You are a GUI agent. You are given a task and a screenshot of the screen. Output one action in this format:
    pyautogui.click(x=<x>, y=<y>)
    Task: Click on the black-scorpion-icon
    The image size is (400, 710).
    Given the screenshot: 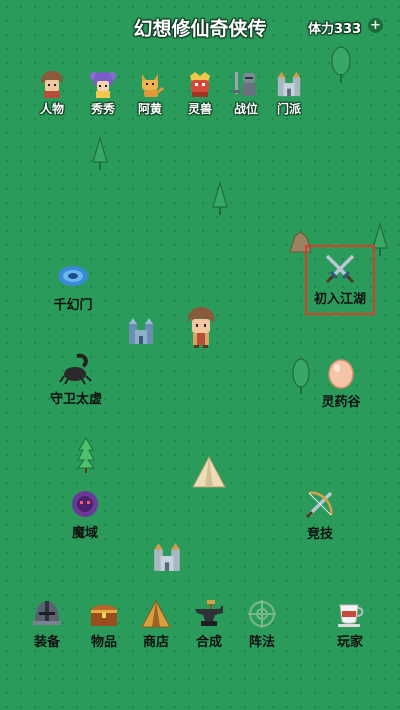 What is the action you would take?
    pyautogui.click(x=75, y=369)
    